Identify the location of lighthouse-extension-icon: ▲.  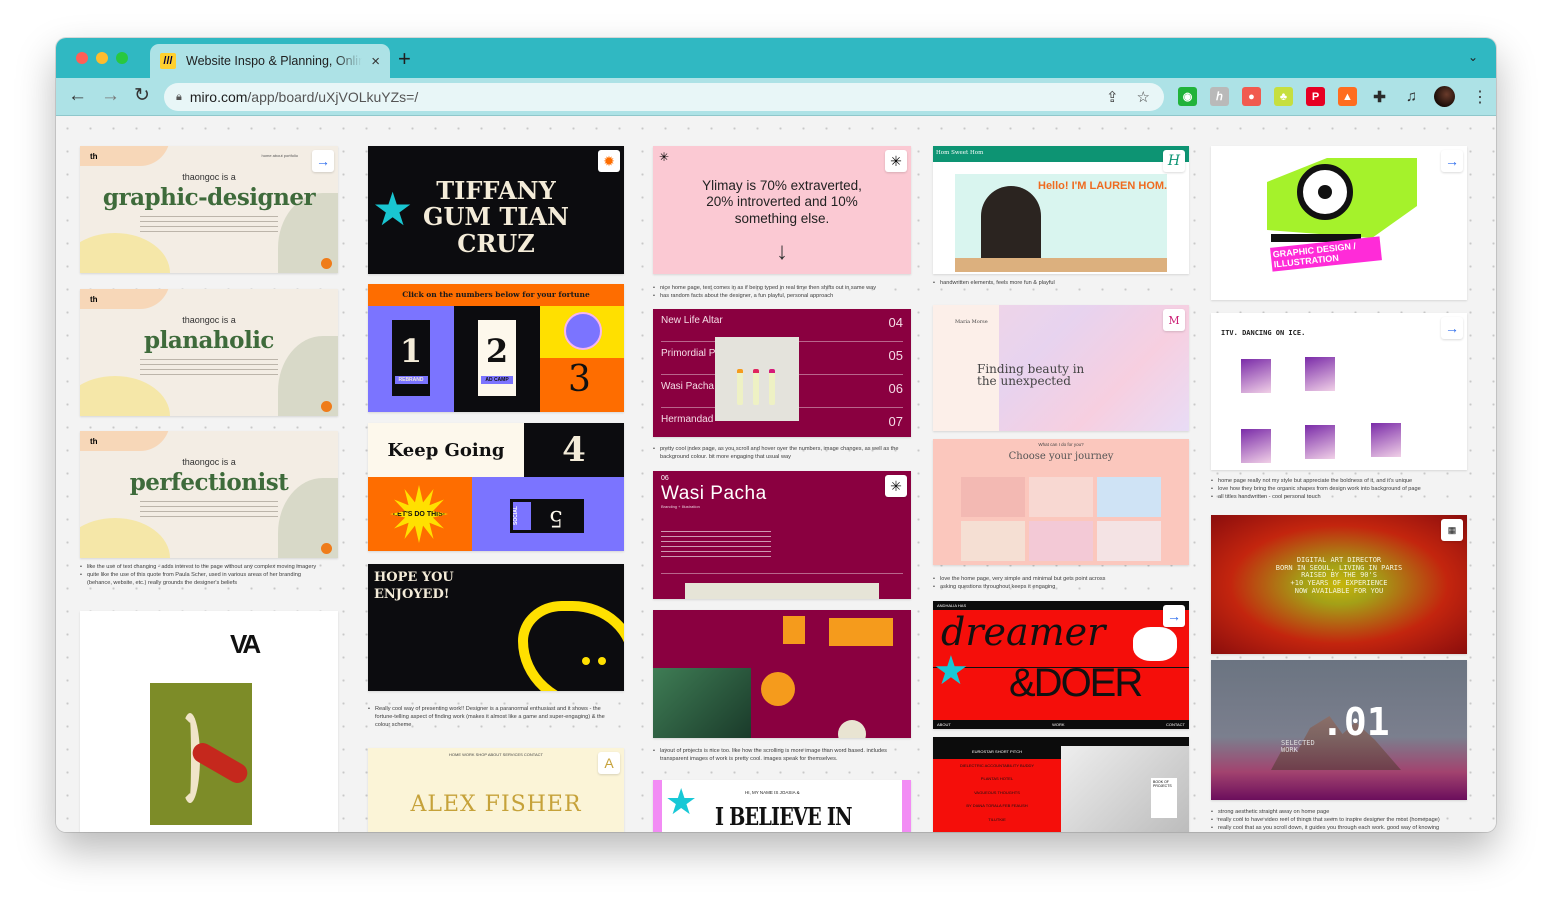
(1347, 96).